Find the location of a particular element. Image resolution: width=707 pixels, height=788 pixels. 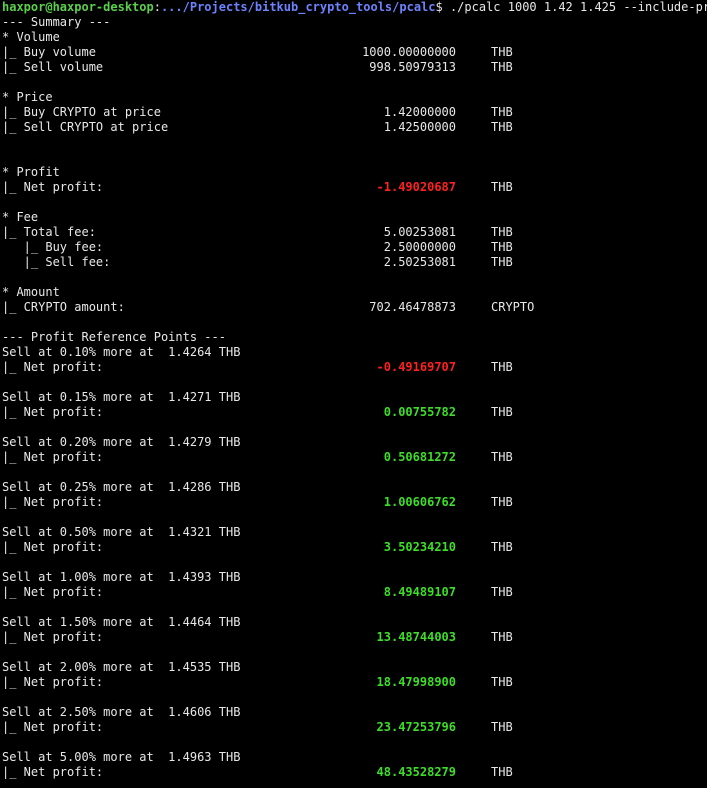

prps-sell-line: Sell at 0.50% more at 1.4321 THB is located at coordinates (121, 532).